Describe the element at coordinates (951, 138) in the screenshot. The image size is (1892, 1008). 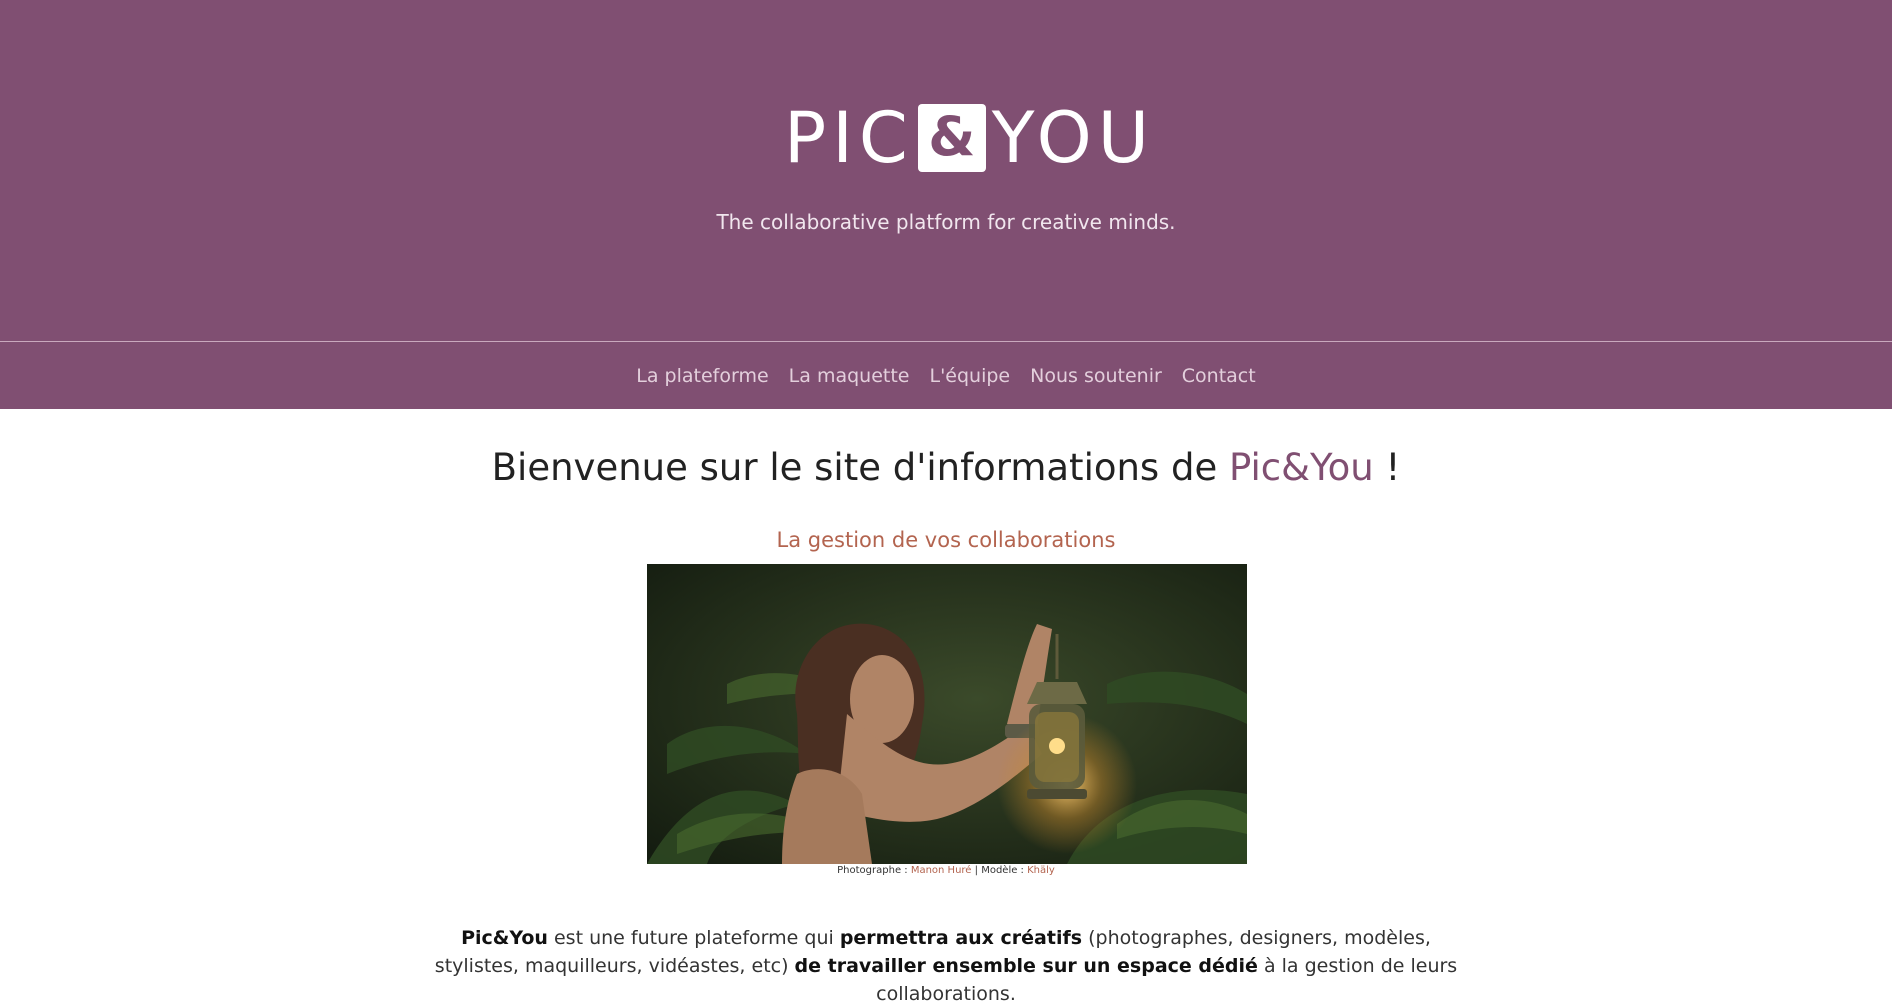
I see `logo-ampersand-box: &` at that location.